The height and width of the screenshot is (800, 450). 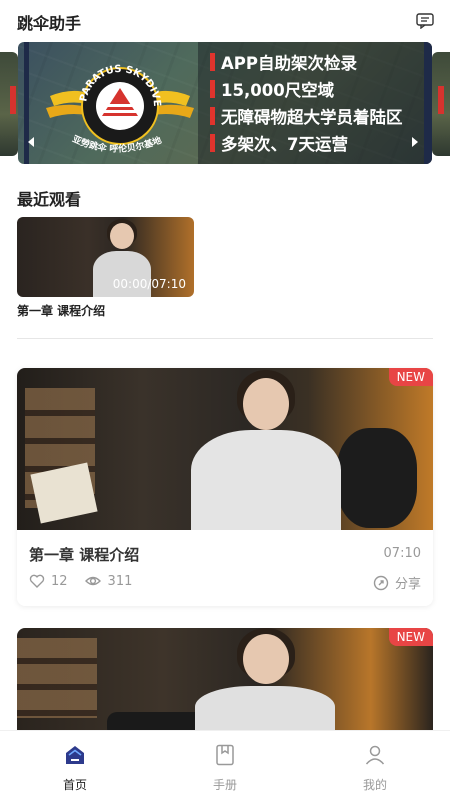 What do you see at coordinates (425, 21) in the screenshot?
I see `message-icon` at bounding box center [425, 21].